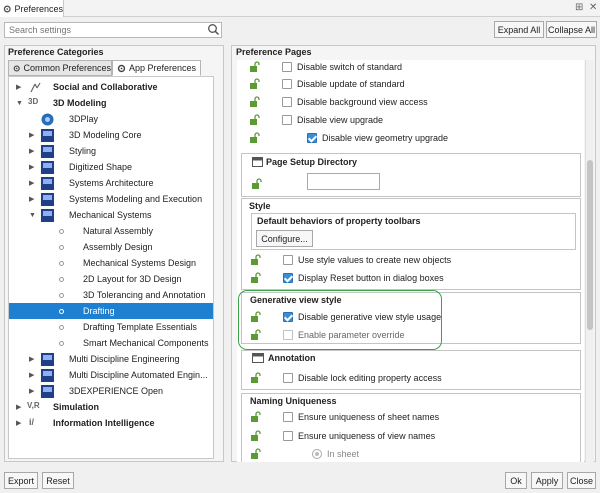  Describe the element at coordinates (111, 391) in the screenshot. I see `tree-item-3dexperience-open: ▶ 3DEXPERIENCE Open` at that location.